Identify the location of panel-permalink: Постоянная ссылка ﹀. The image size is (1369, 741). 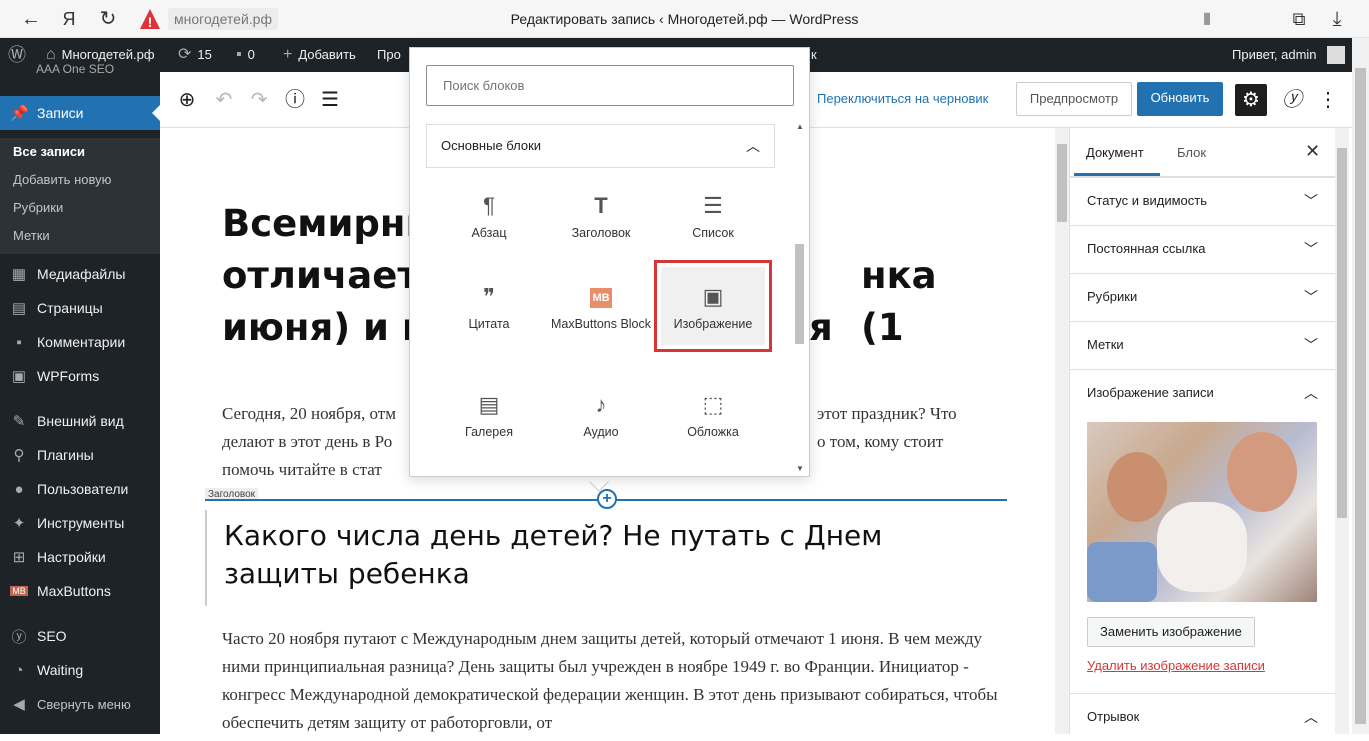
(1203, 249).